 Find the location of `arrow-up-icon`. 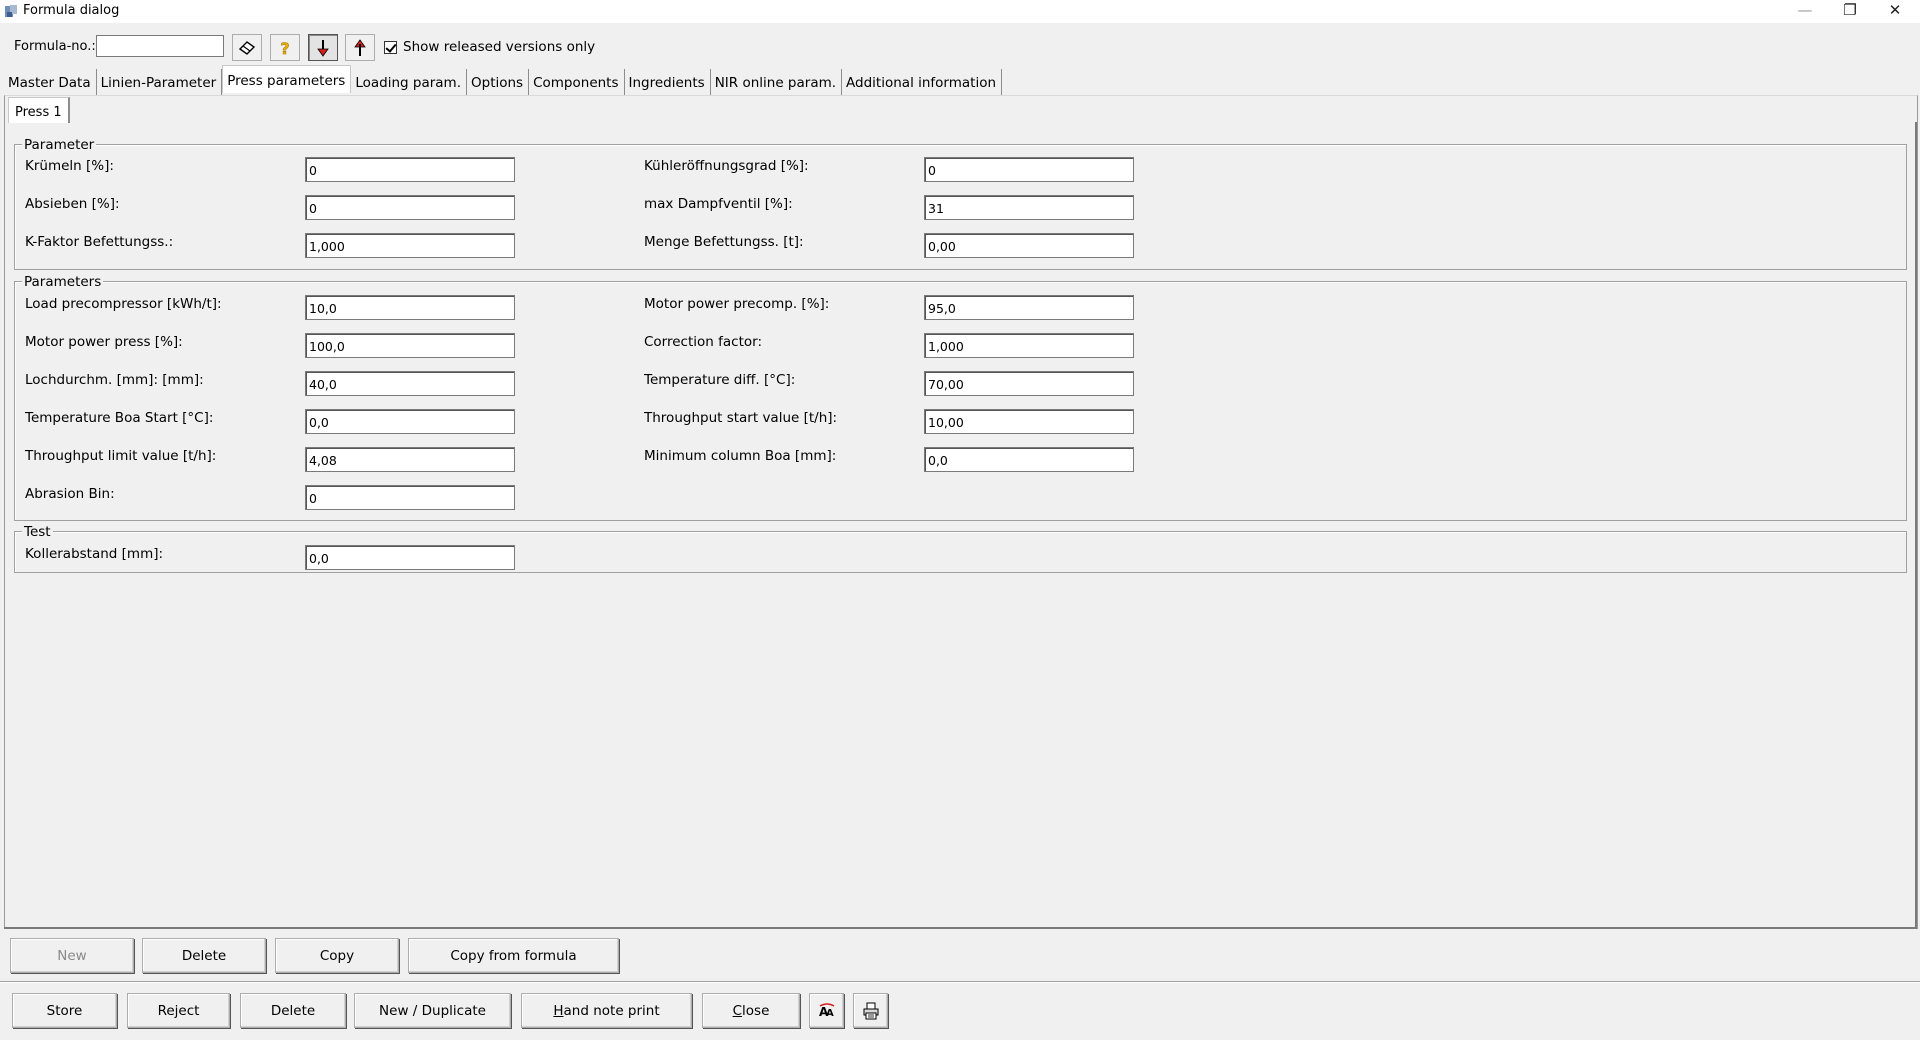

arrow-up-icon is located at coordinates (360, 47).